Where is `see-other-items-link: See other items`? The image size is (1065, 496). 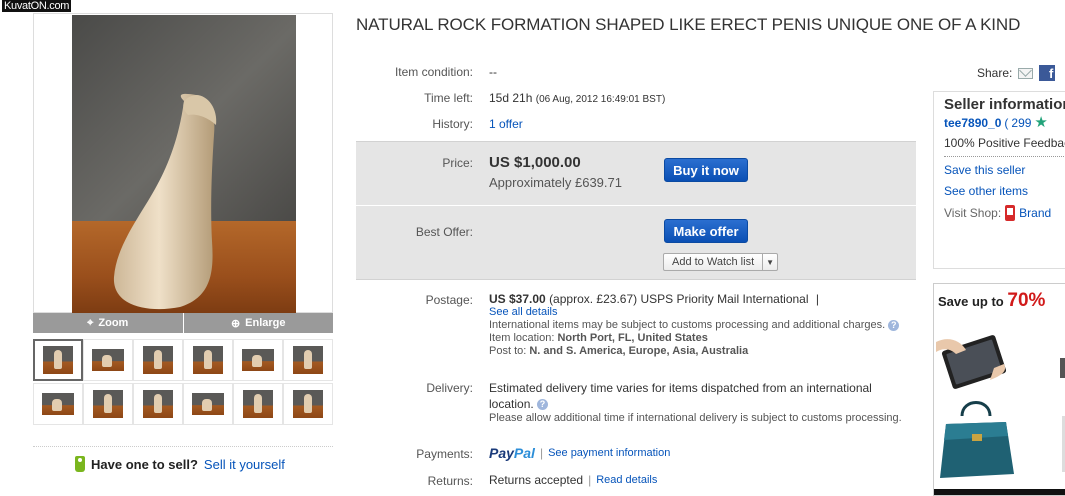 see-other-items-link: See other items is located at coordinates (1004, 191).